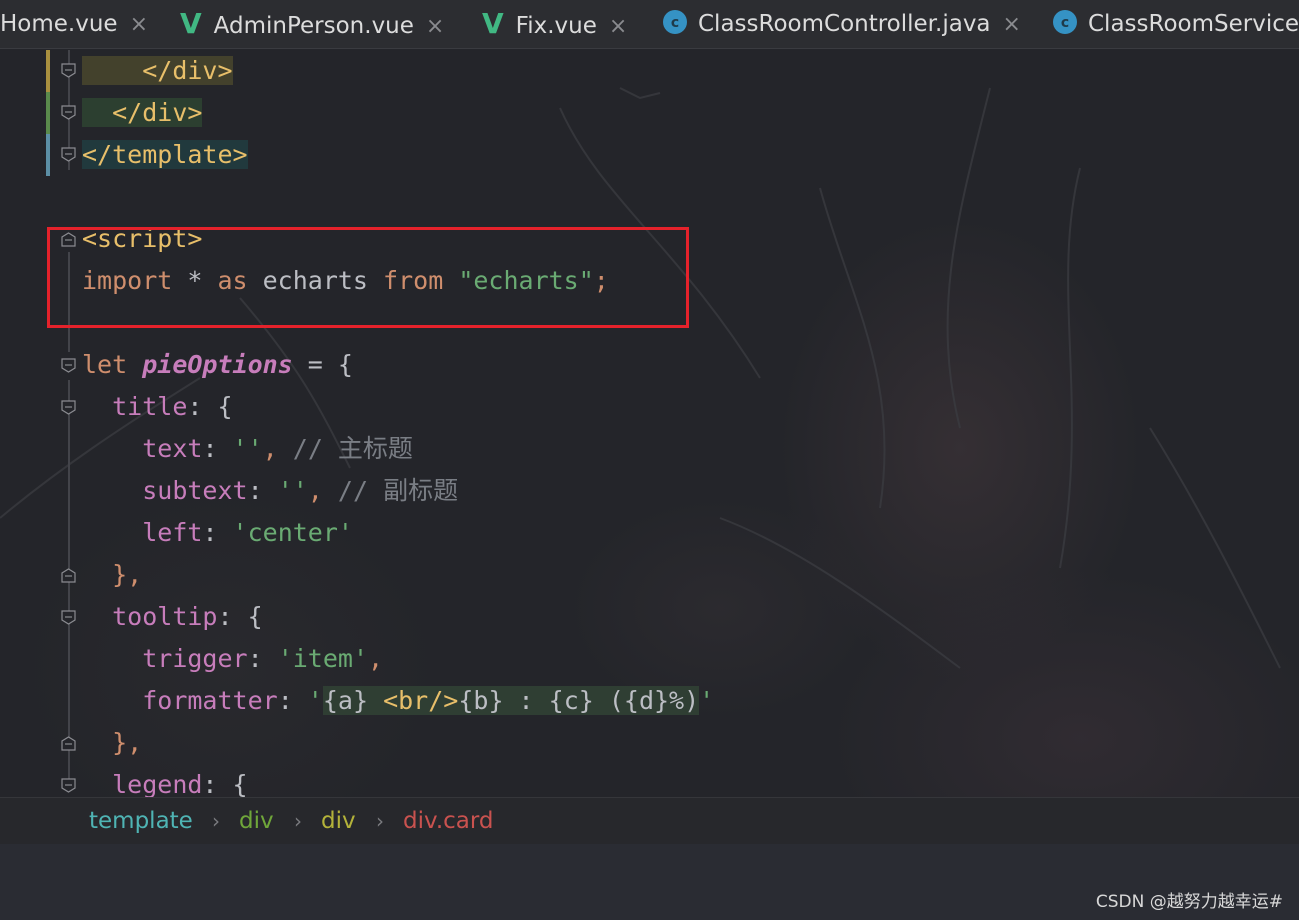 The width and height of the screenshot is (1299, 920). What do you see at coordinates (322, 658) in the screenshot?
I see `string-literal: 'item'` at bounding box center [322, 658].